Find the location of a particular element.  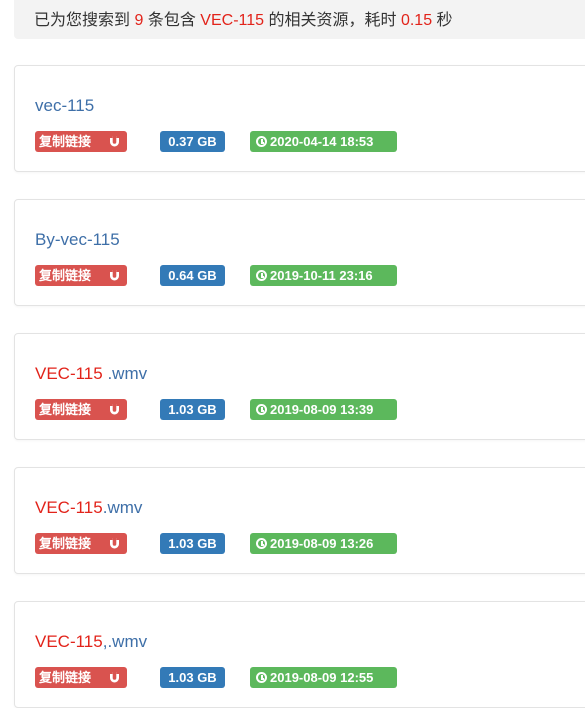

result-title-link: By-vec-115 is located at coordinates (77, 240).